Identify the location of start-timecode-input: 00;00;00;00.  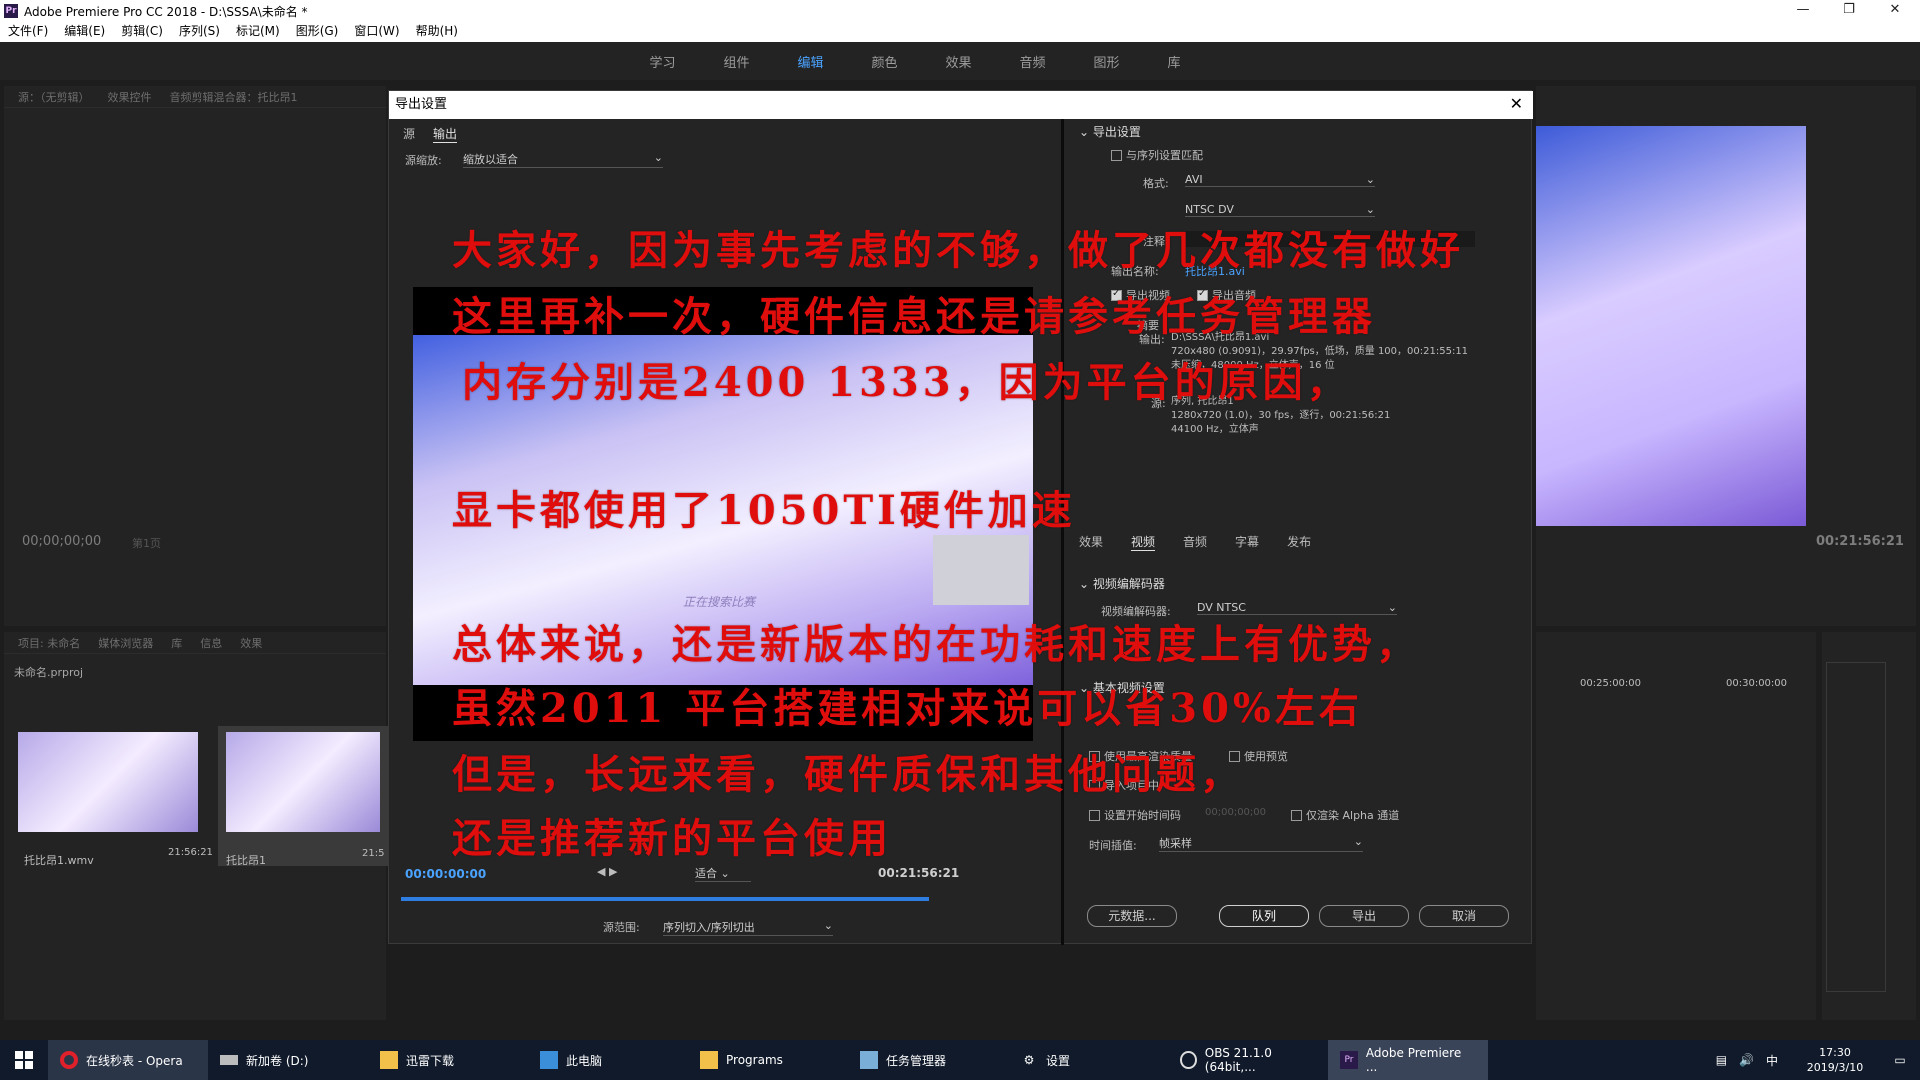
(1235, 812).